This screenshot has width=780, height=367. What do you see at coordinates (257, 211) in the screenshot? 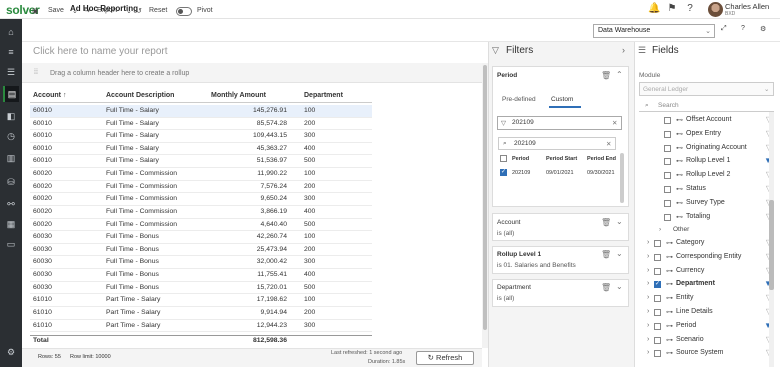
I see `monthly-amount-cell: 3,866.19` at bounding box center [257, 211].